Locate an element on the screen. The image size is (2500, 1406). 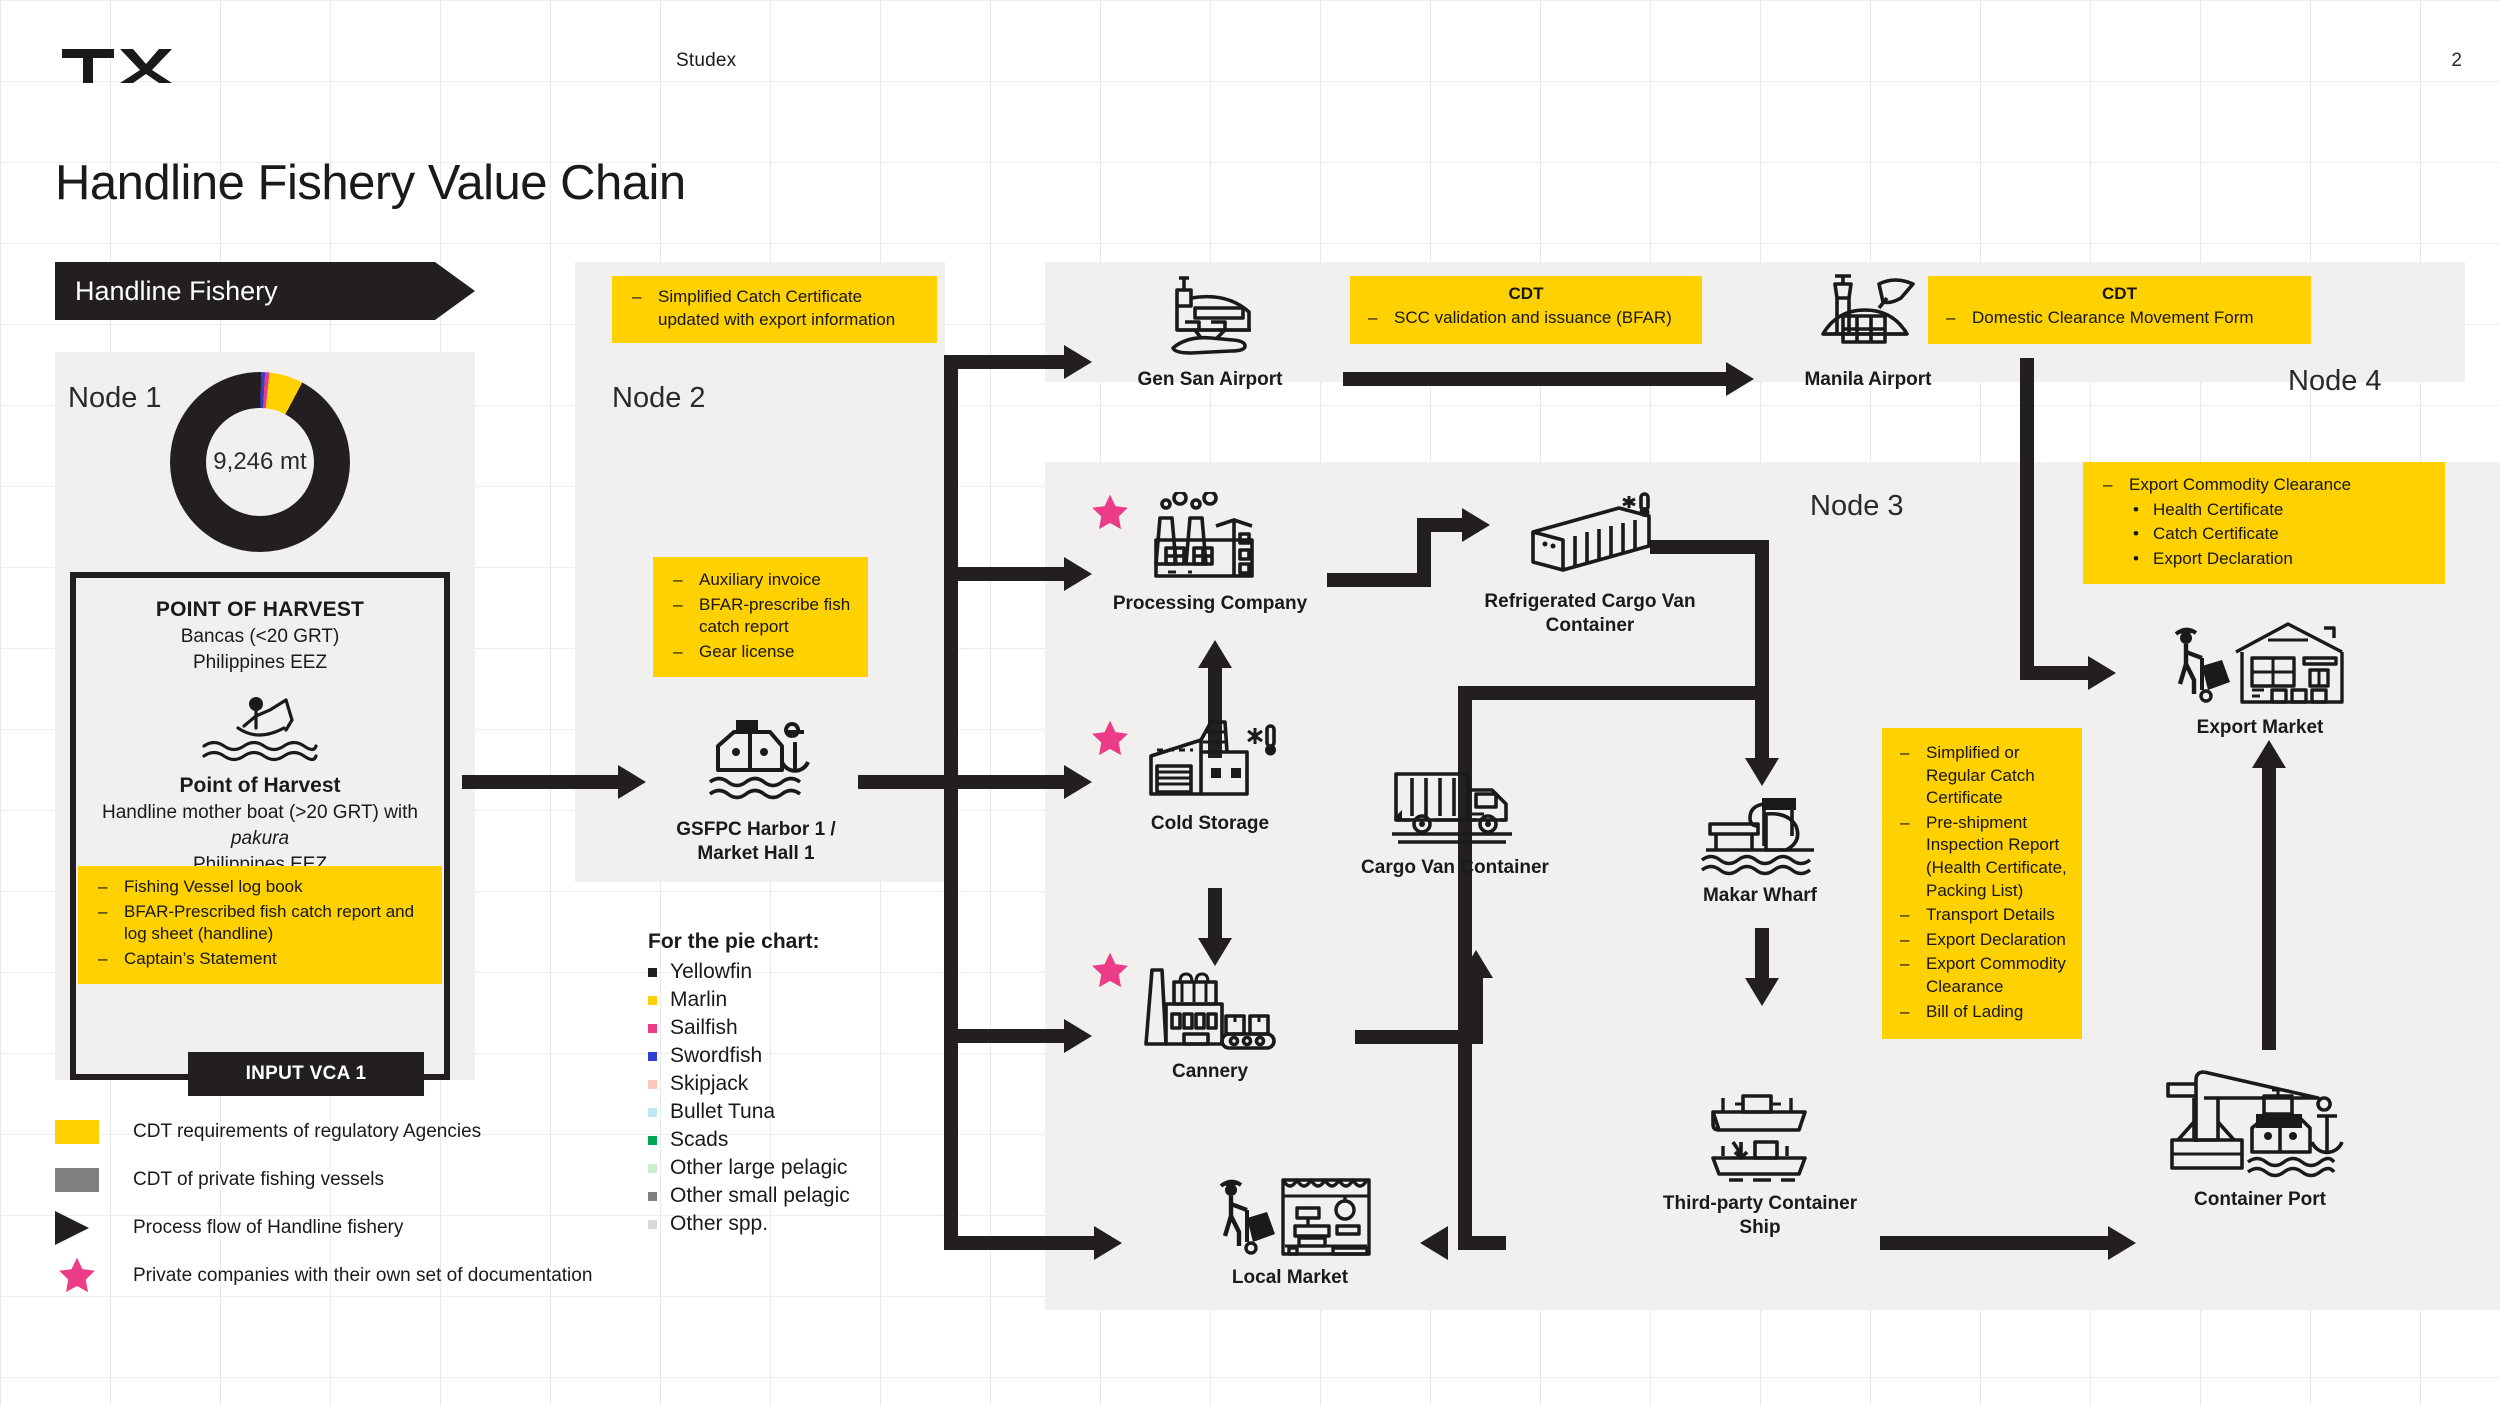
node-label: Manila Airport is located at coordinates (1868, 379).